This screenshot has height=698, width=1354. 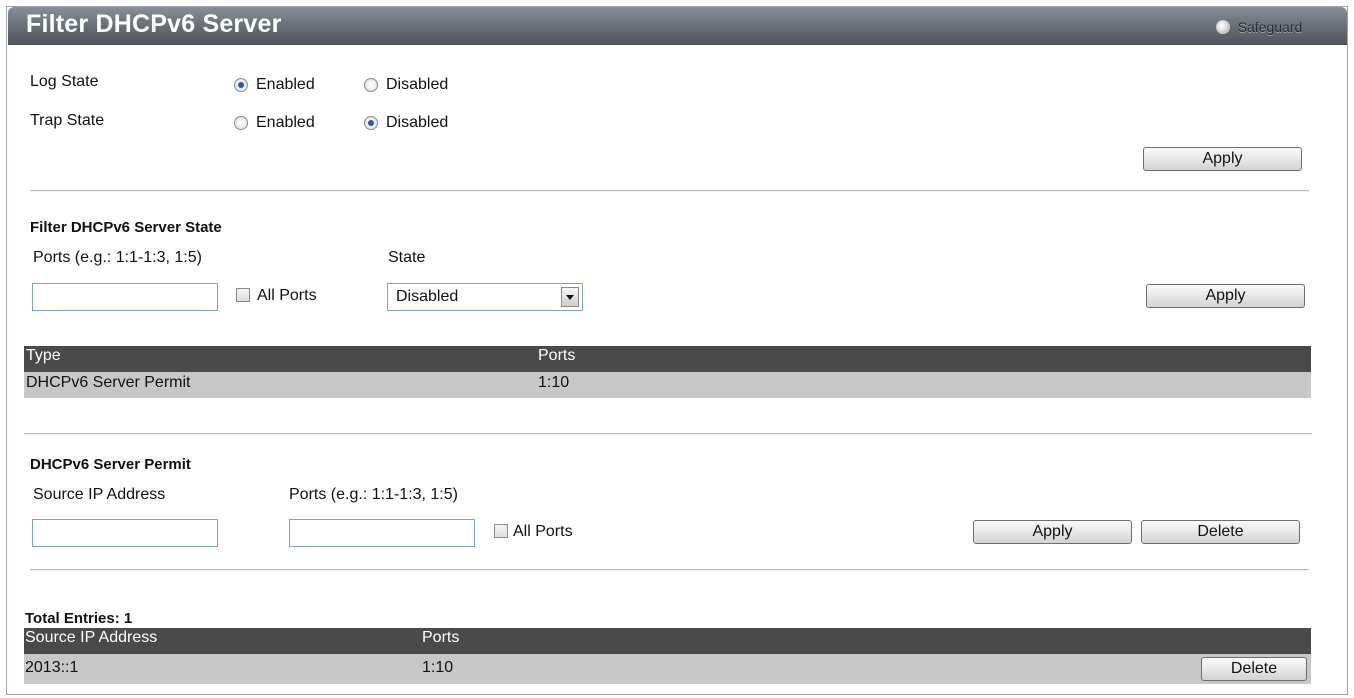 What do you see at coordinates (125, 533) in the screenshot?
I see `permit-source-ip-input` at bounding box center [125, 533].